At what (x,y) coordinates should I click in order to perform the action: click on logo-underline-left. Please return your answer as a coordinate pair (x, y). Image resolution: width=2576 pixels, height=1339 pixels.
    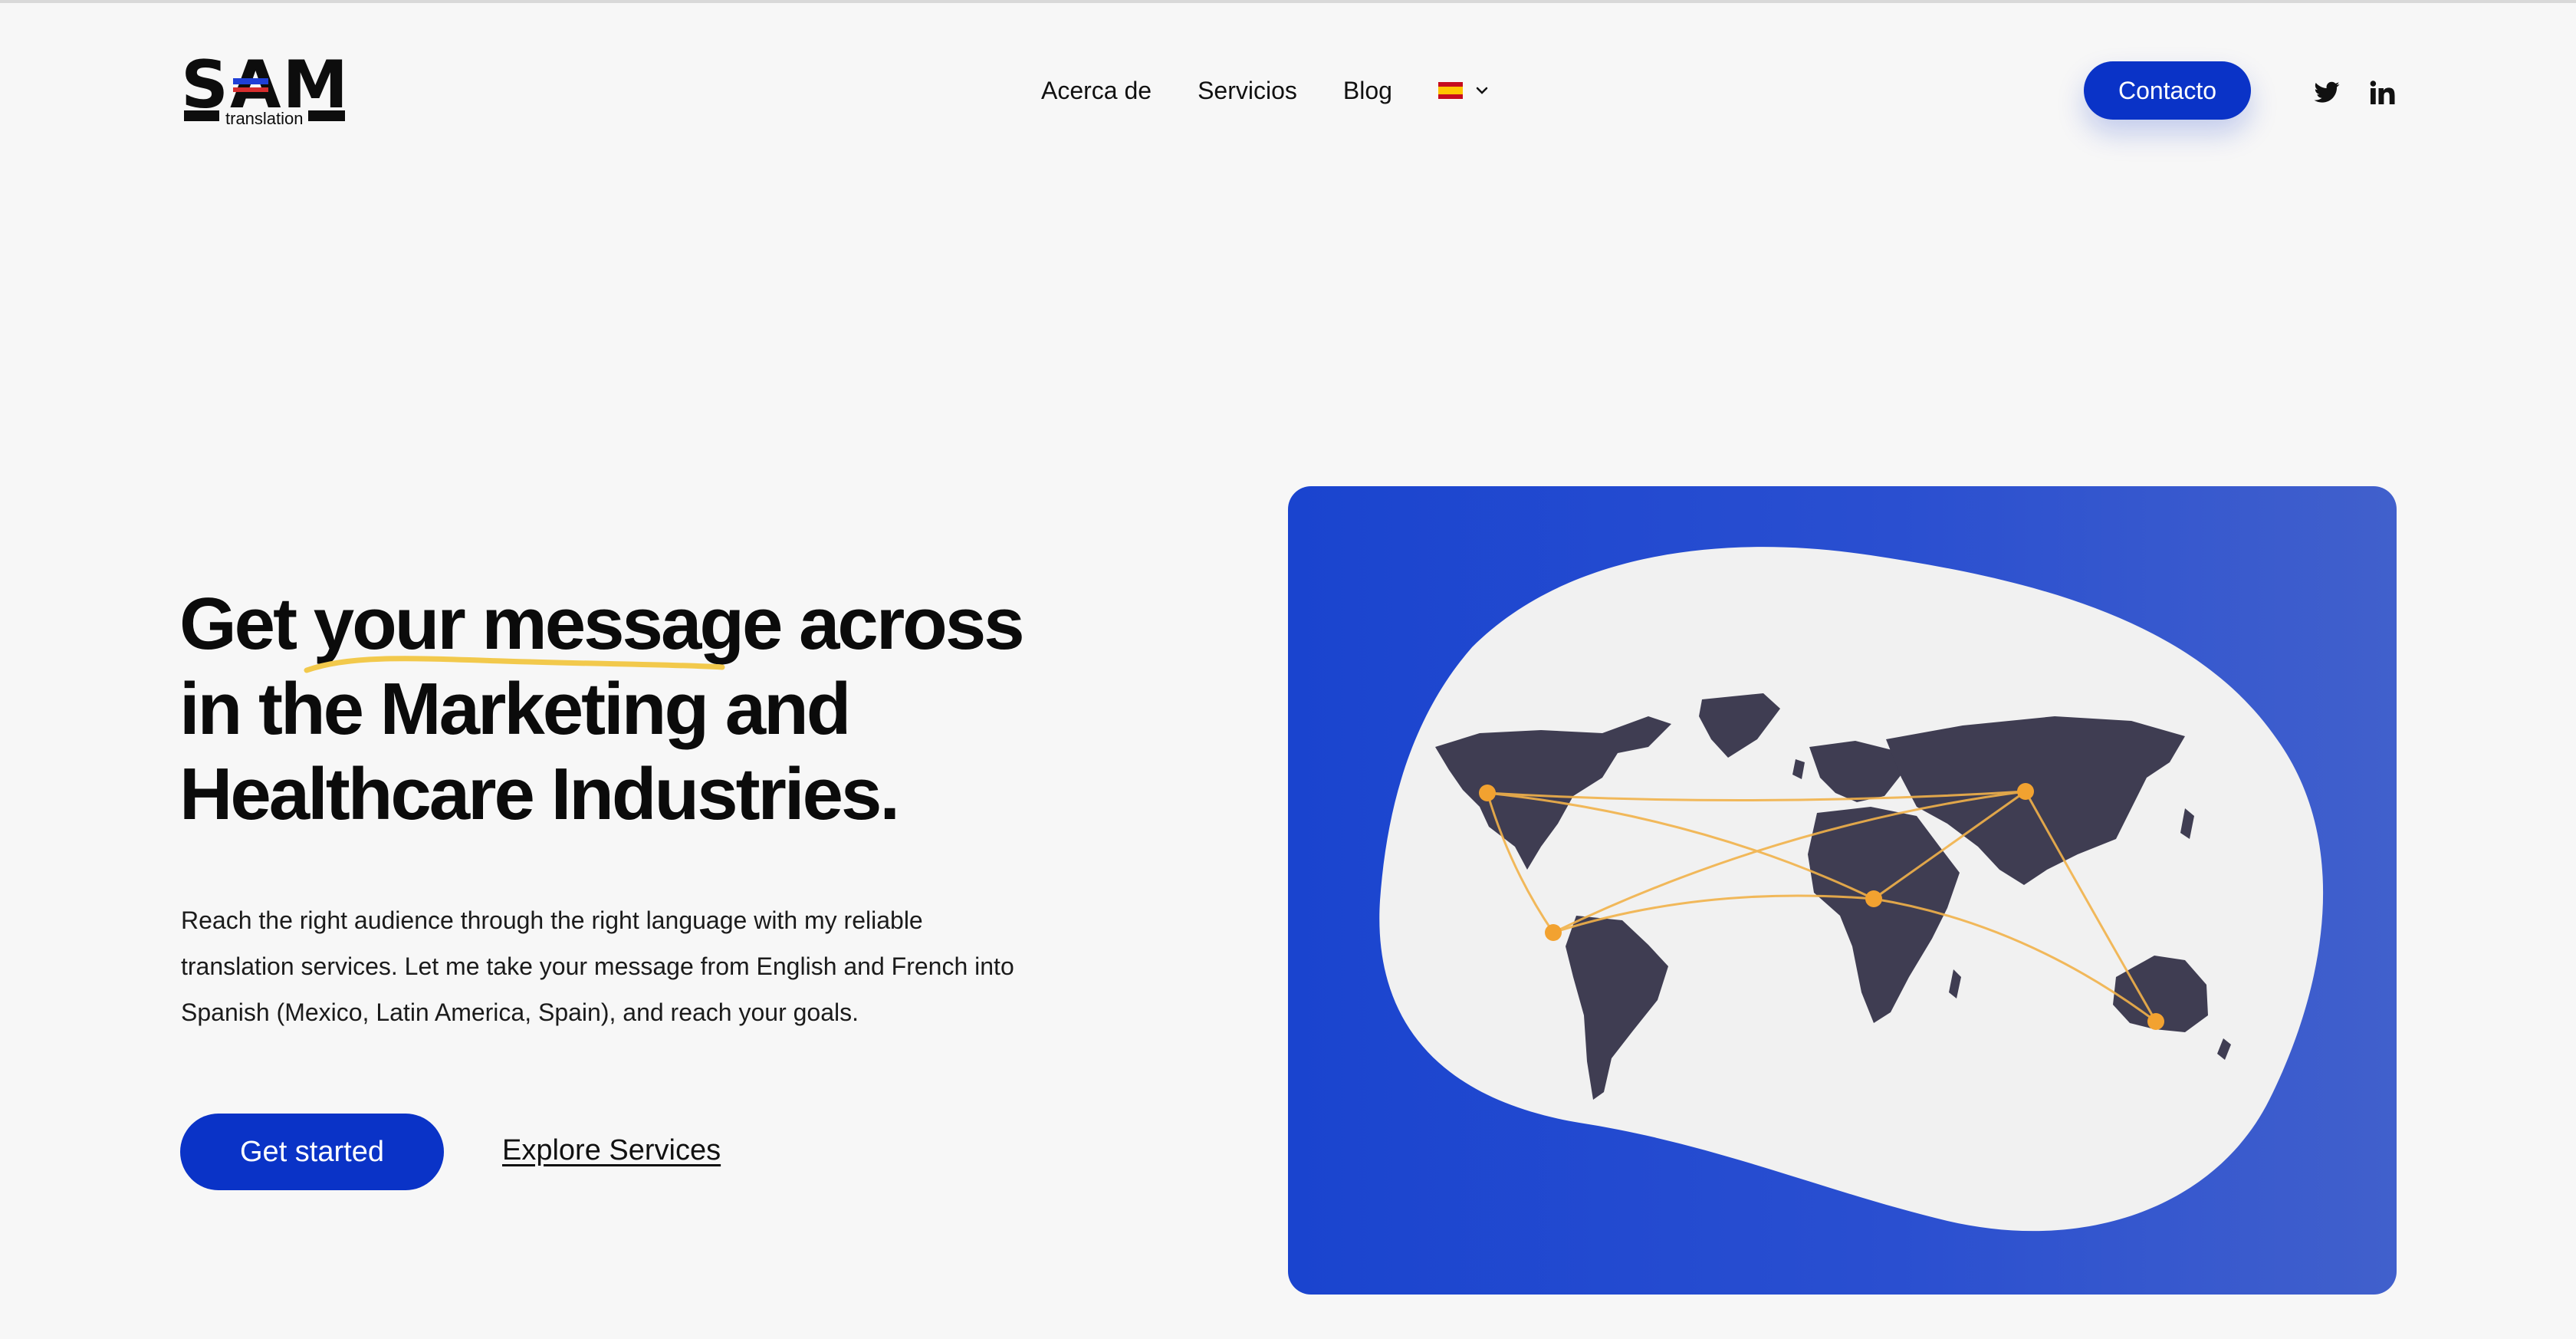
    Looking at the image, I should click on (202, 116).